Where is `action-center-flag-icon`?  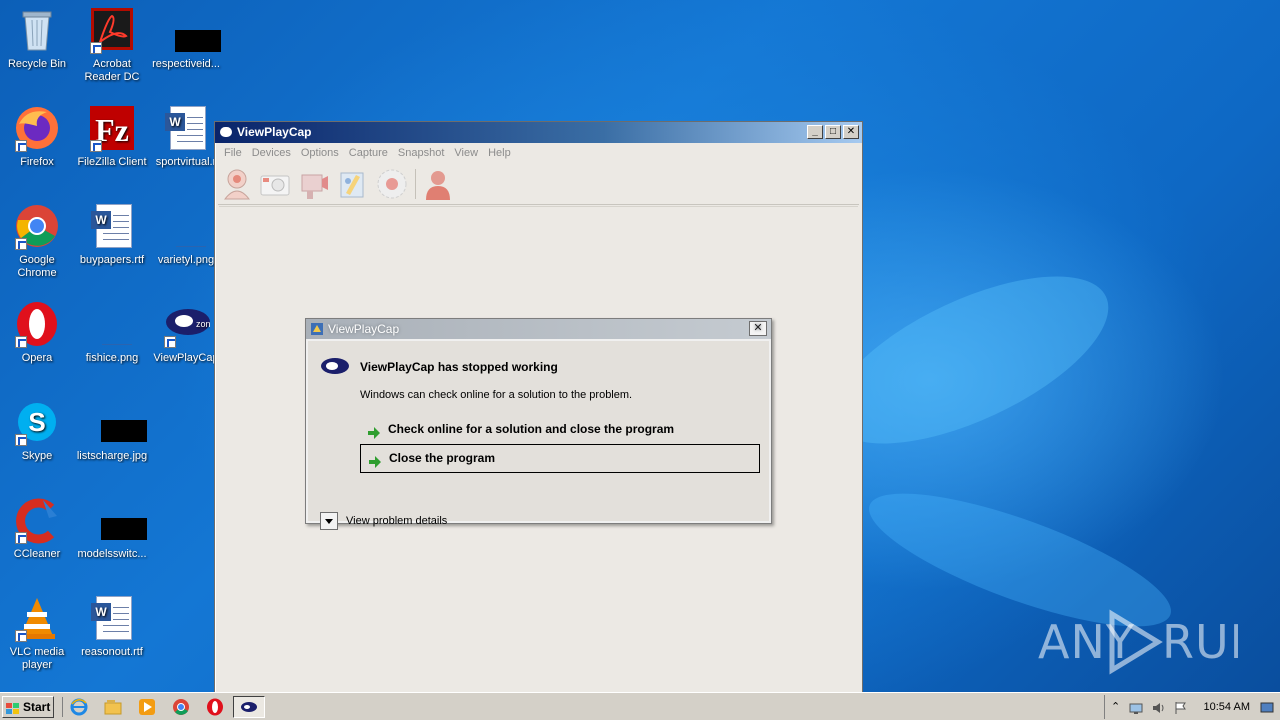 action-center-flag-icon is located at coordinates (1180, 708).